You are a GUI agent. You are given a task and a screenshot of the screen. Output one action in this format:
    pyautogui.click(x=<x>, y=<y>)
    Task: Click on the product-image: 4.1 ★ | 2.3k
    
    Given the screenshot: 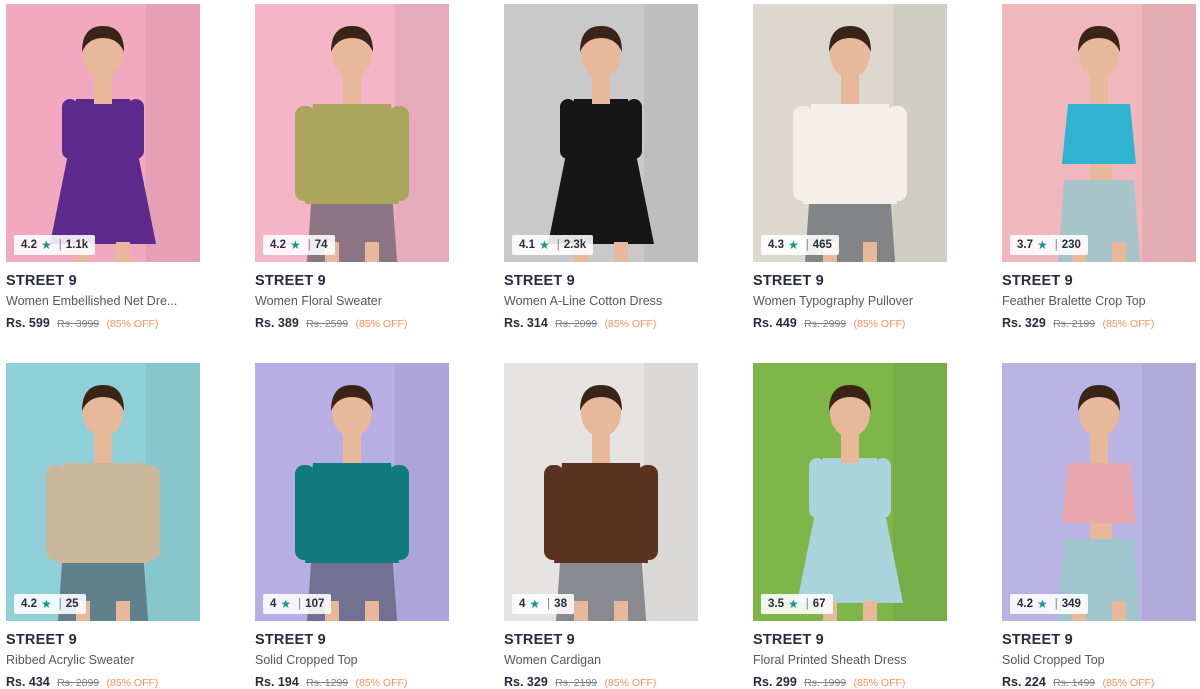 What is the action you would take?
    pyautogui.click(x=601, y=133)
    